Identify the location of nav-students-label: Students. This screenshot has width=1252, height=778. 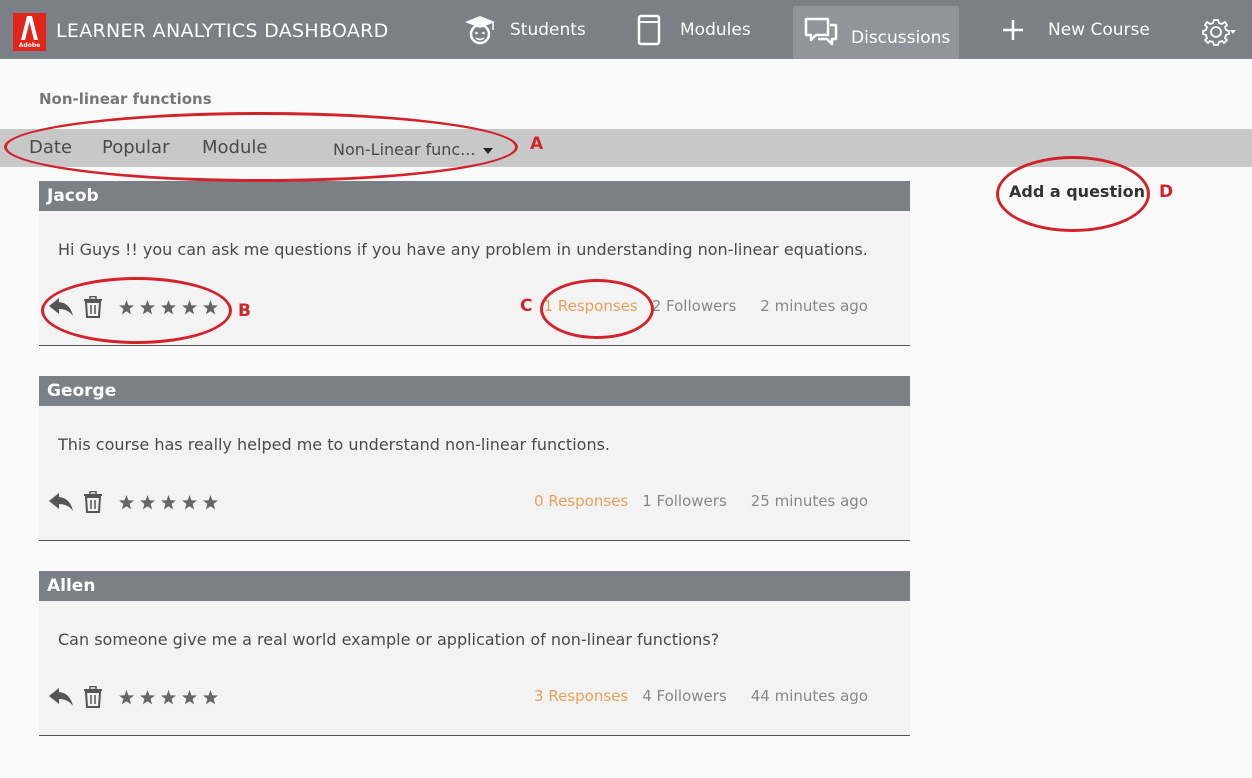
(548, 29).